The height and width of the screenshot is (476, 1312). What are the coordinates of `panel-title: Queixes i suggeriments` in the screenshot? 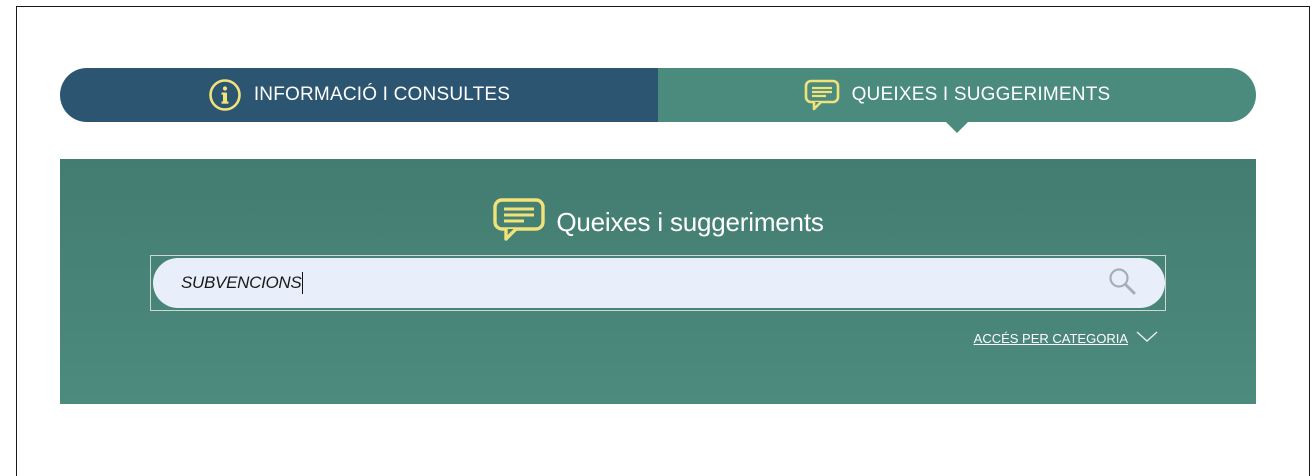 It's located at (658, 222).